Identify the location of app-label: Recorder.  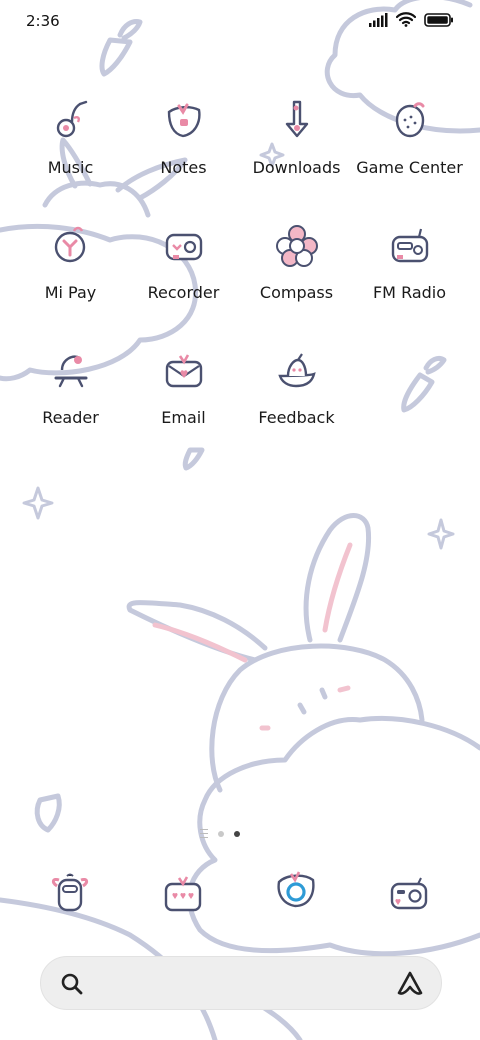
(183, 292).